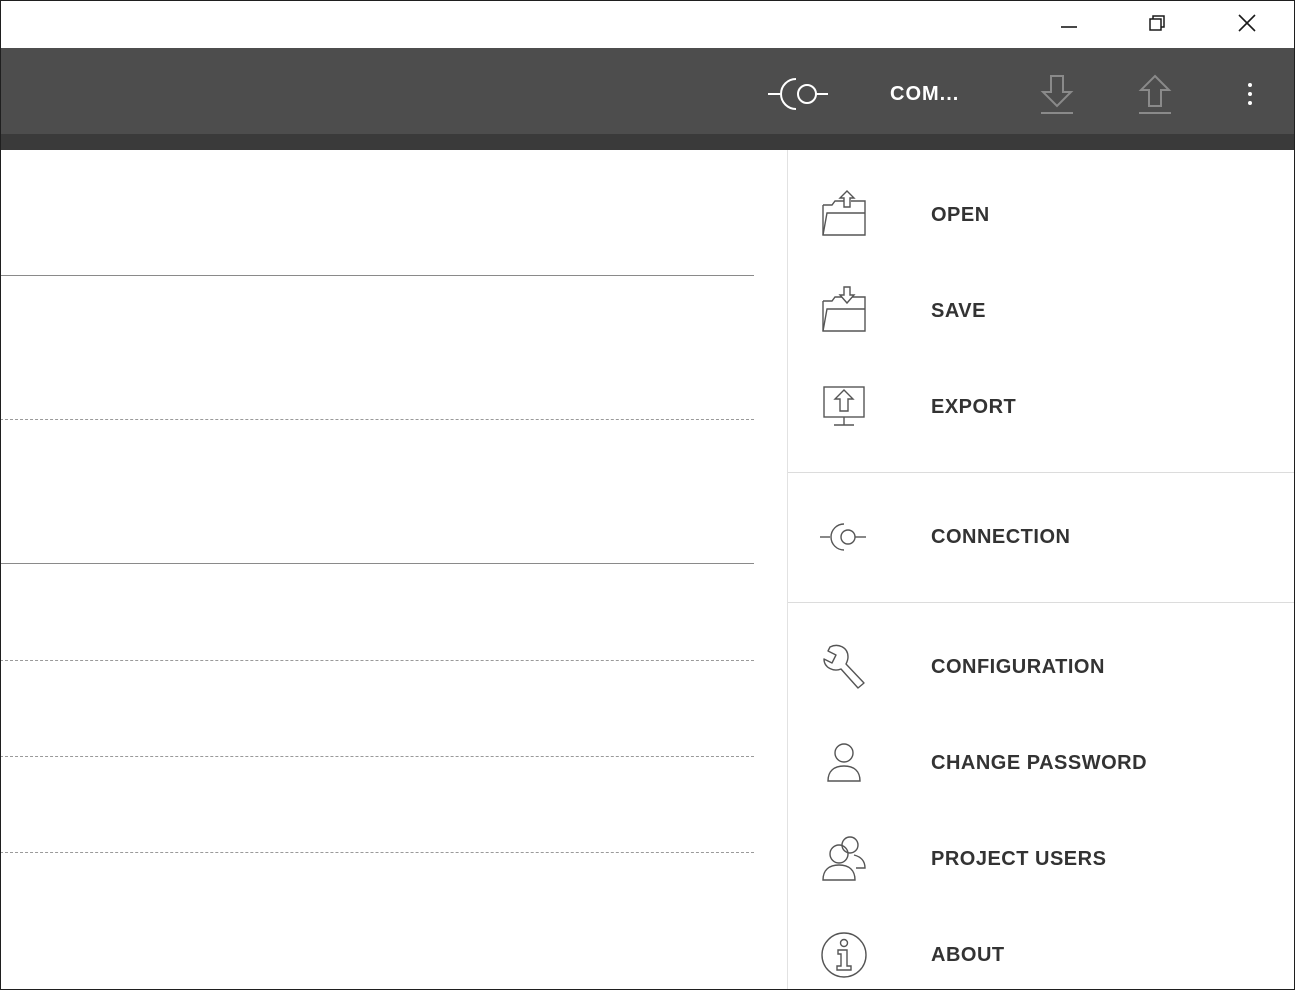 The image size is (1295, 1003). I want to click on menu-item-connection: CONNECTION, so click(1041, 537).